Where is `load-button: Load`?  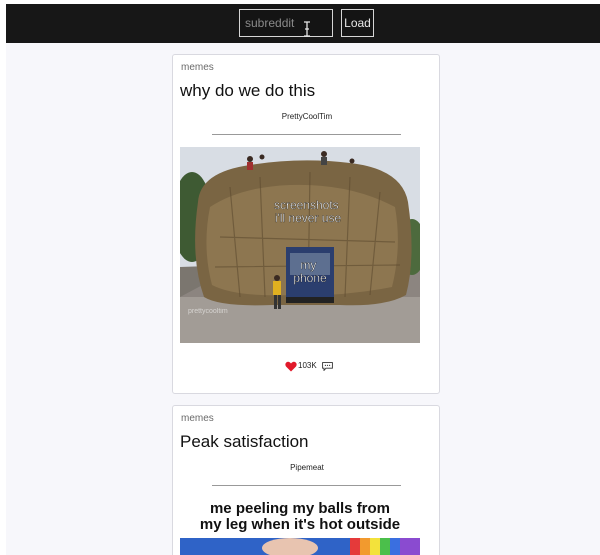
load-button: Load is located at coordinates (357, 23).